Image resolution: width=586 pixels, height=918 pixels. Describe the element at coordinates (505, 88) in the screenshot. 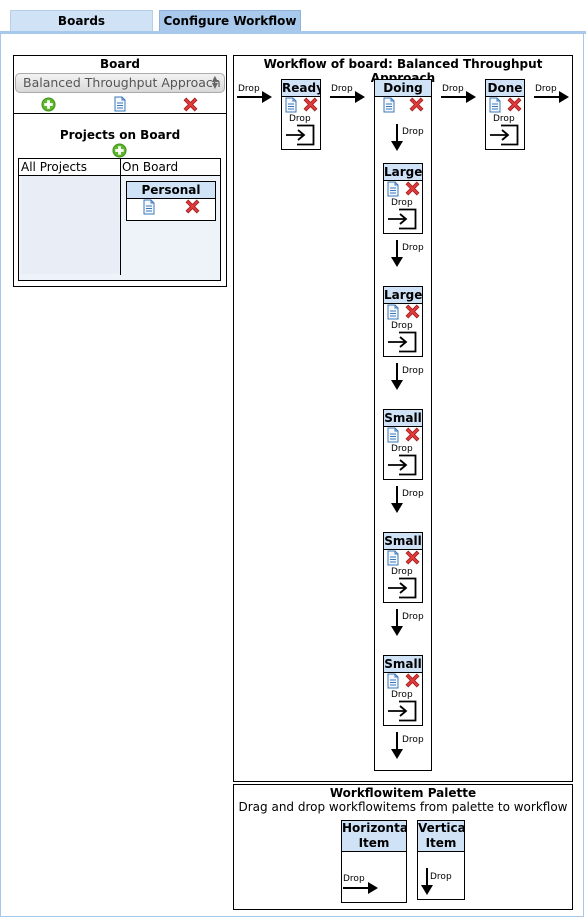

I see `workflow-item-label: Done` at that location.